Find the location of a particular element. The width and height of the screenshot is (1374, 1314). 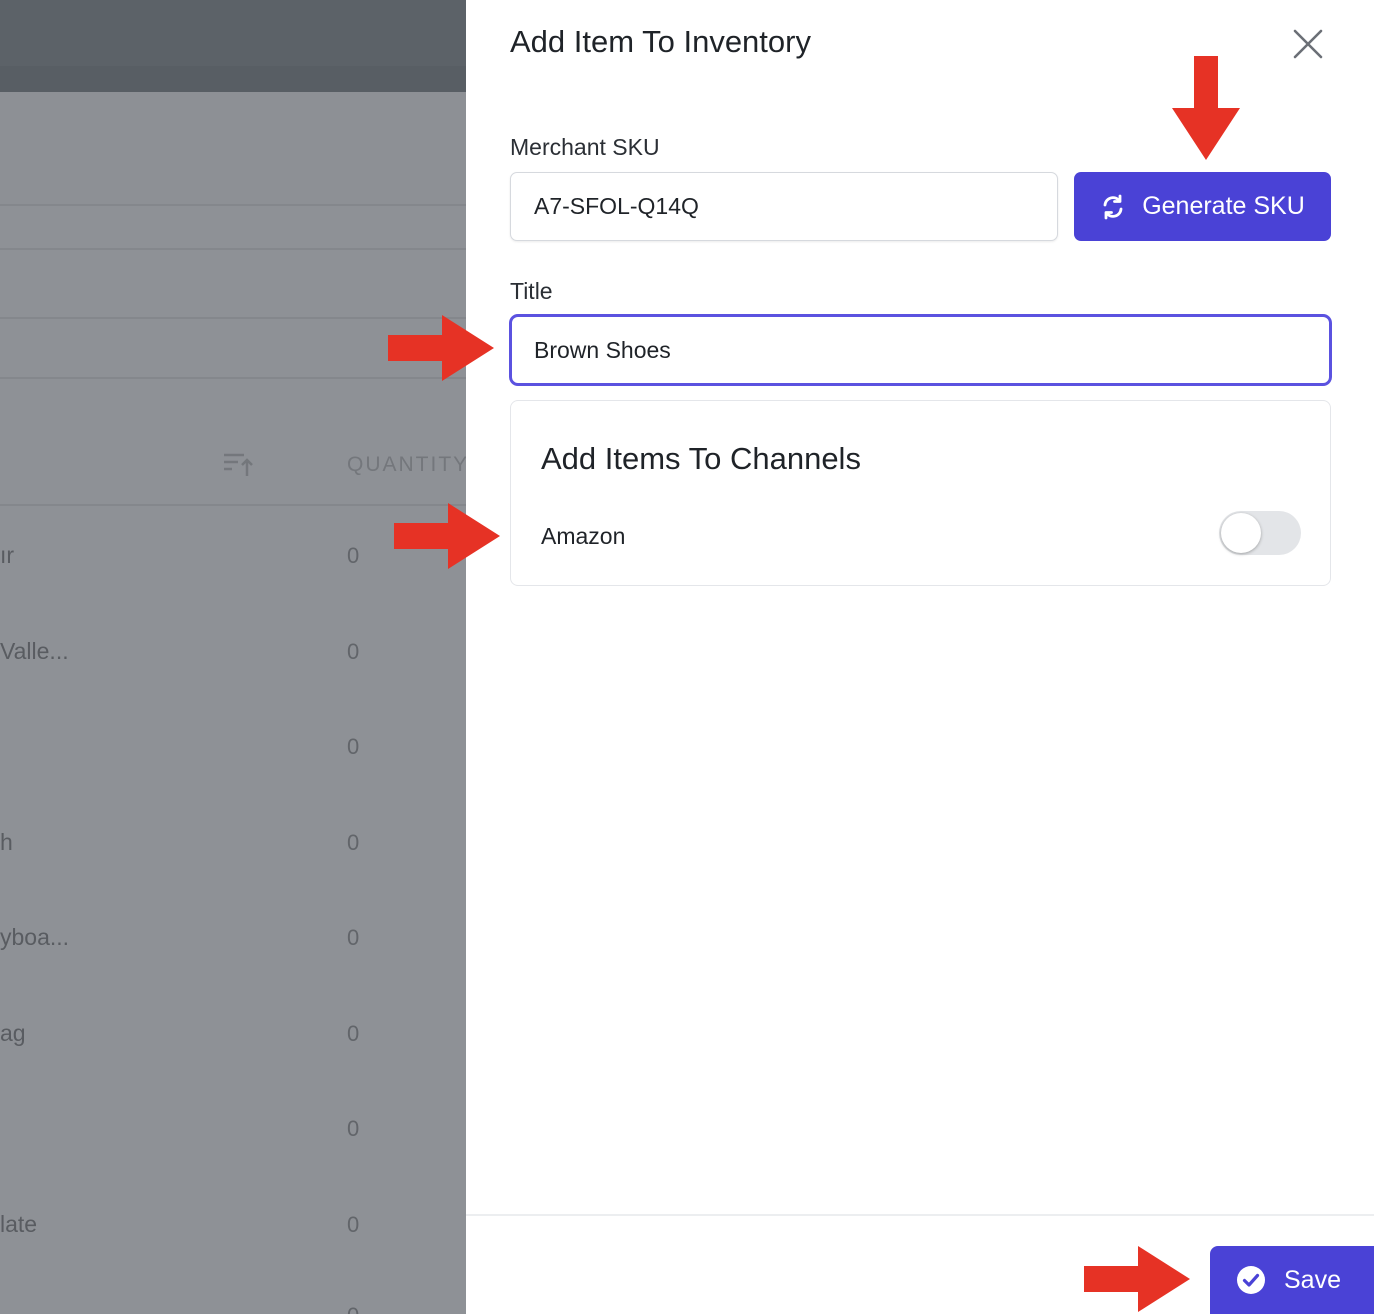

save-button: Save is located at coordinates (1292, 1280).